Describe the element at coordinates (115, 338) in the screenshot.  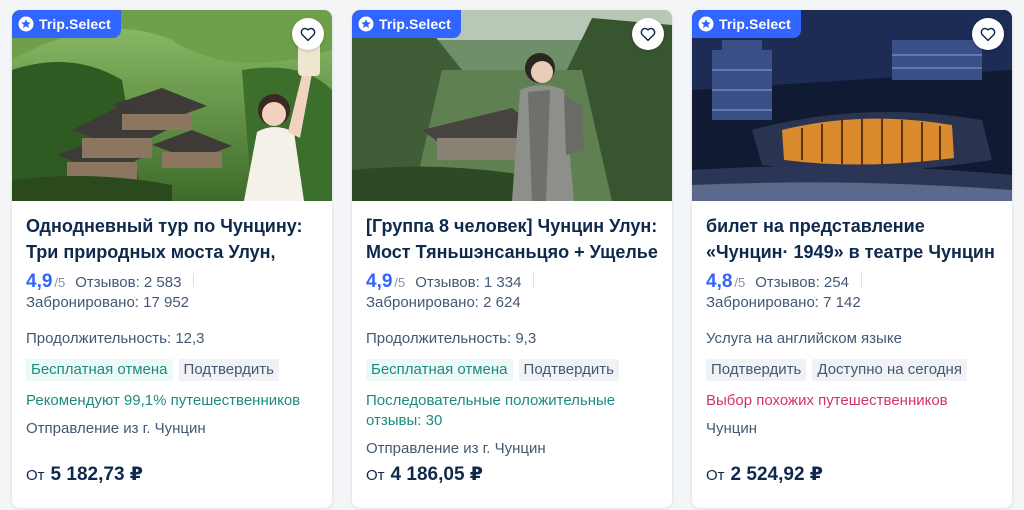
I see `duration: Продолжительность: 12,3` at that location.